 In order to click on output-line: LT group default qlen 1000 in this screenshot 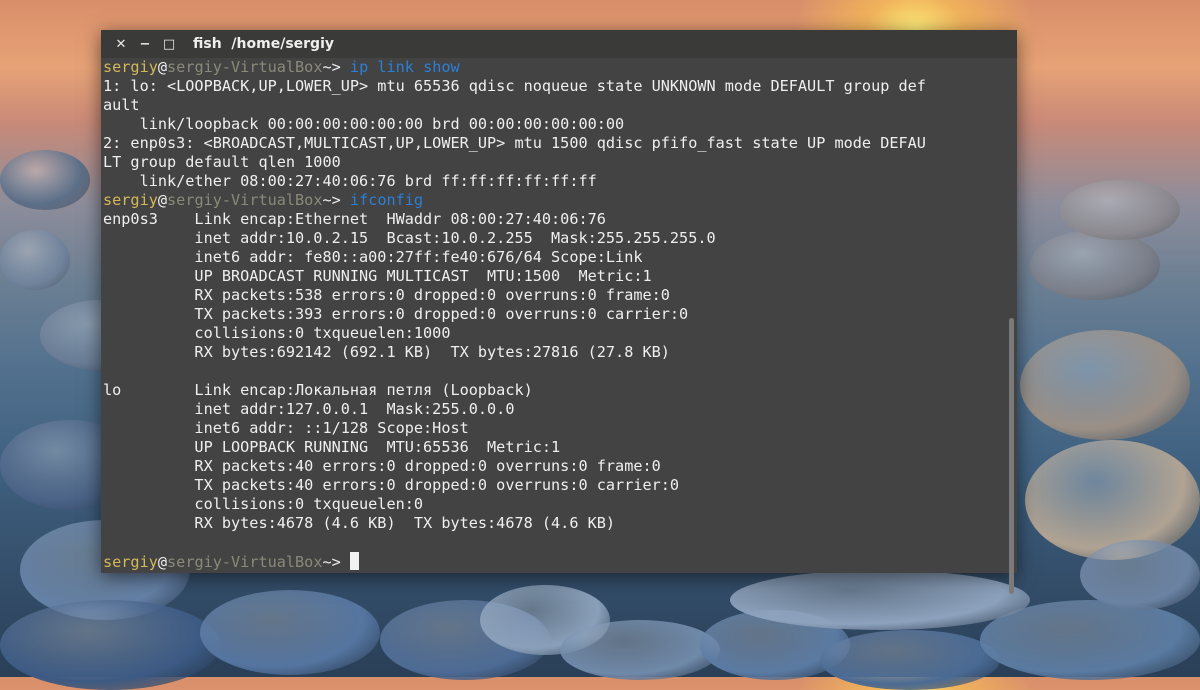, I will do `click(222, 162)`.